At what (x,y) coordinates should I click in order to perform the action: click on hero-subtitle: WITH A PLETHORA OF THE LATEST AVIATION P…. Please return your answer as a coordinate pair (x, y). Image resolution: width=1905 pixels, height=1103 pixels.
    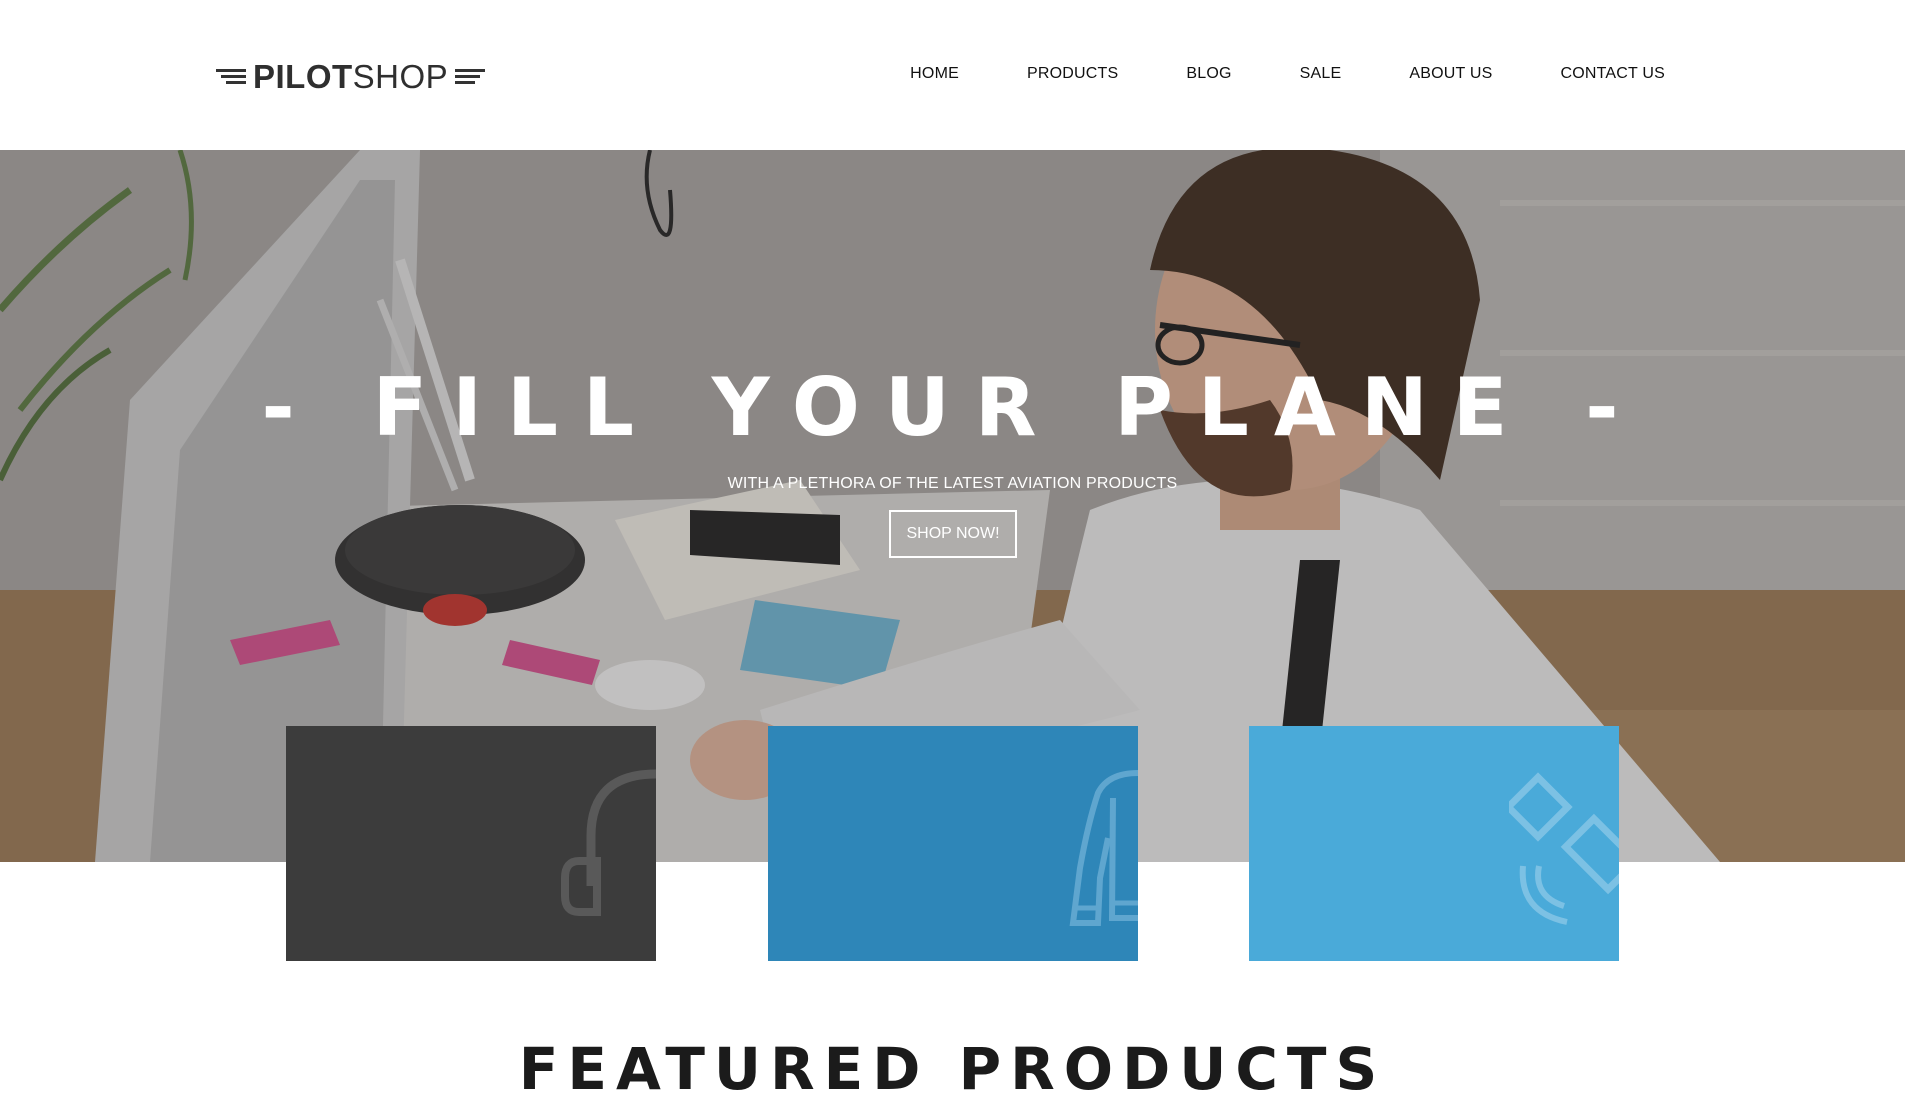
    Looking at the image, I should click on (952, 483).